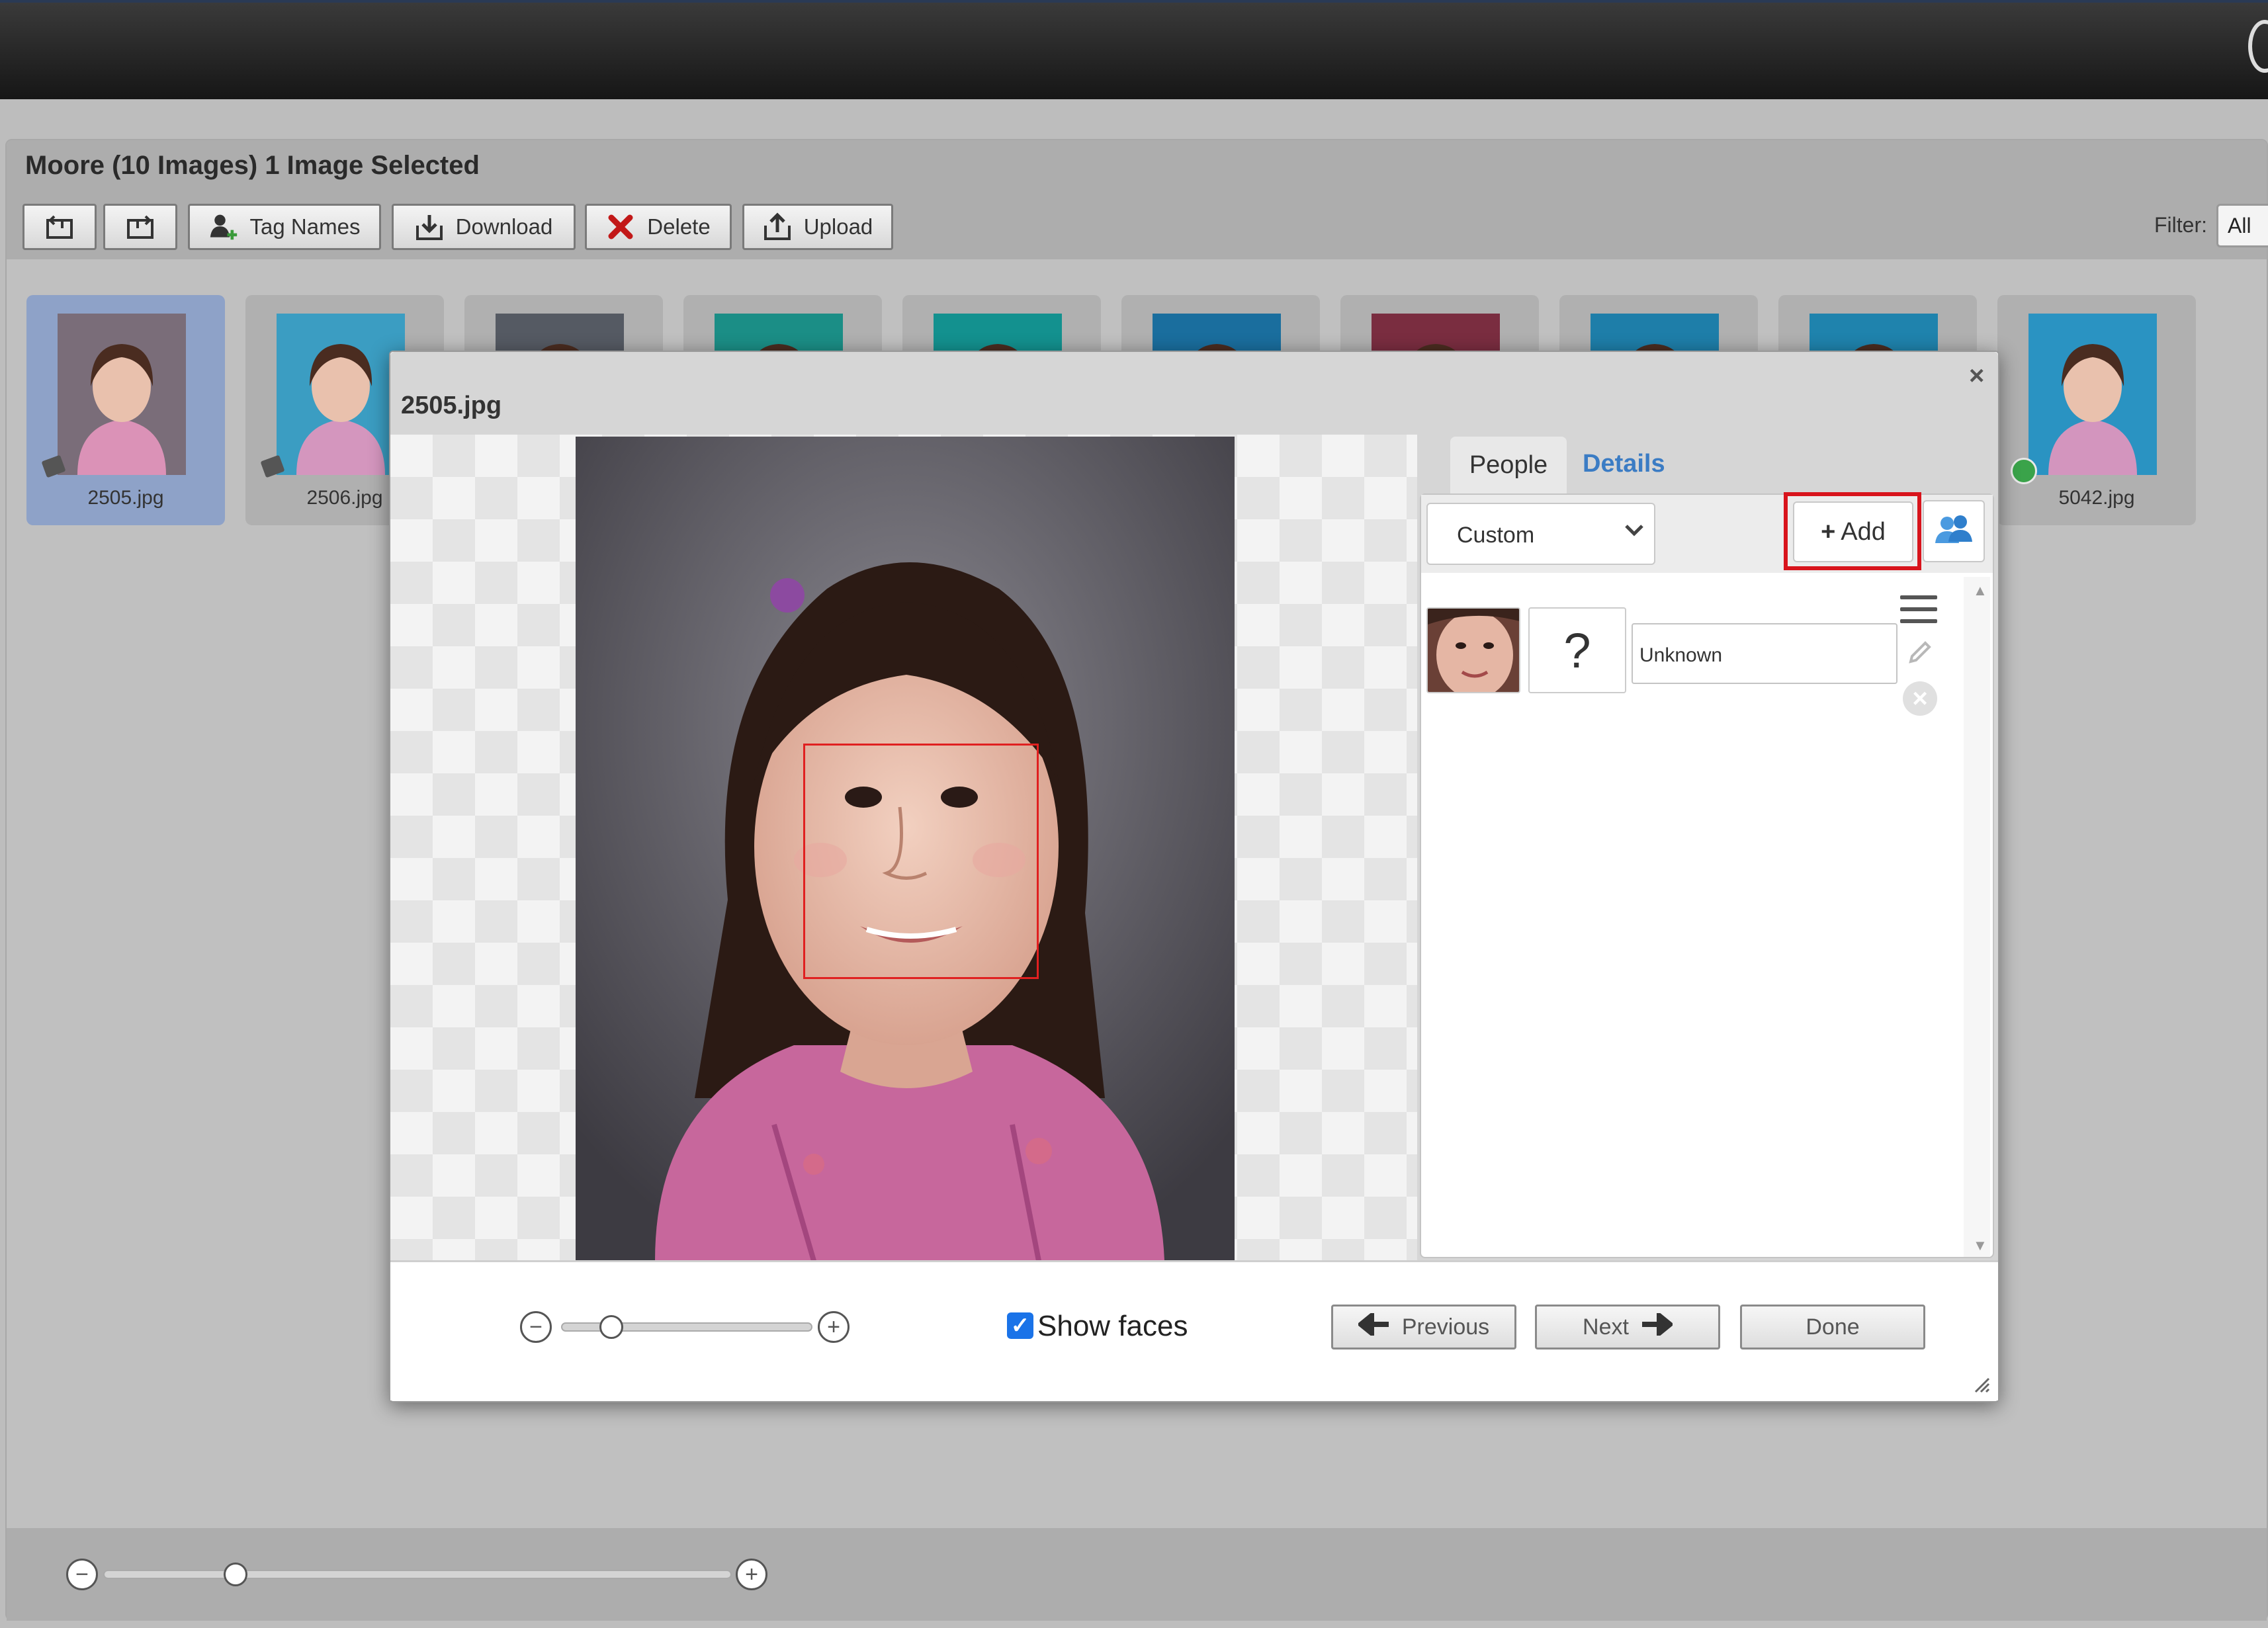 The image size is (2268, 1628). Describe the element at coordinates (621, 226) in the screenshot. I see `delete-x-icon` at that location.